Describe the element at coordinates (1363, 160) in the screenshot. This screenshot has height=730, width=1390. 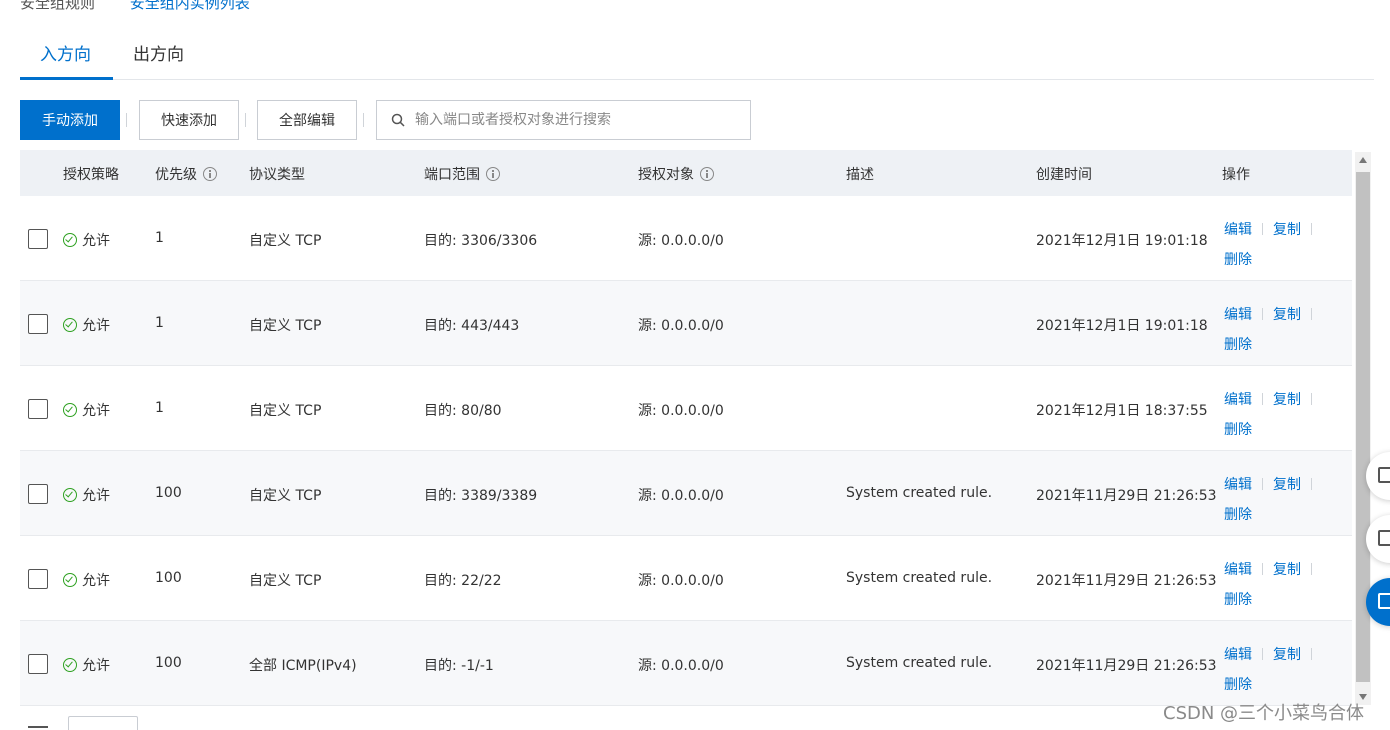
I see `scroll-up-icon` at that location.